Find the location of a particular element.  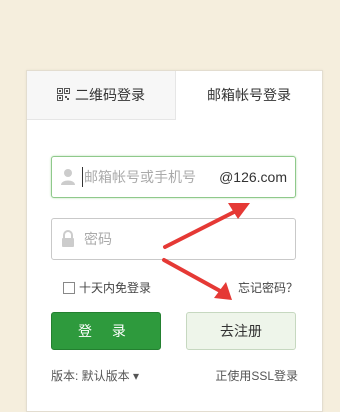

tab-mail-login: 邮箱帐号登录 is located at coordinates (249, 95).